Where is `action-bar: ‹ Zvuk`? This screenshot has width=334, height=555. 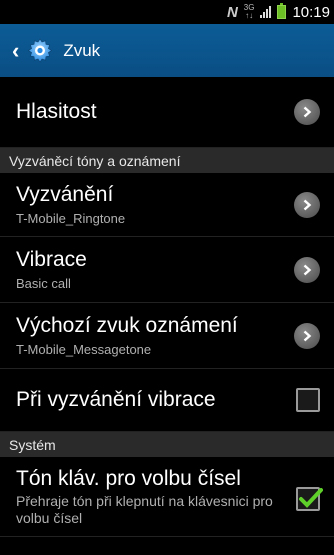
action-bar: ‹ Zvuk is located at coordinates (167, 50).